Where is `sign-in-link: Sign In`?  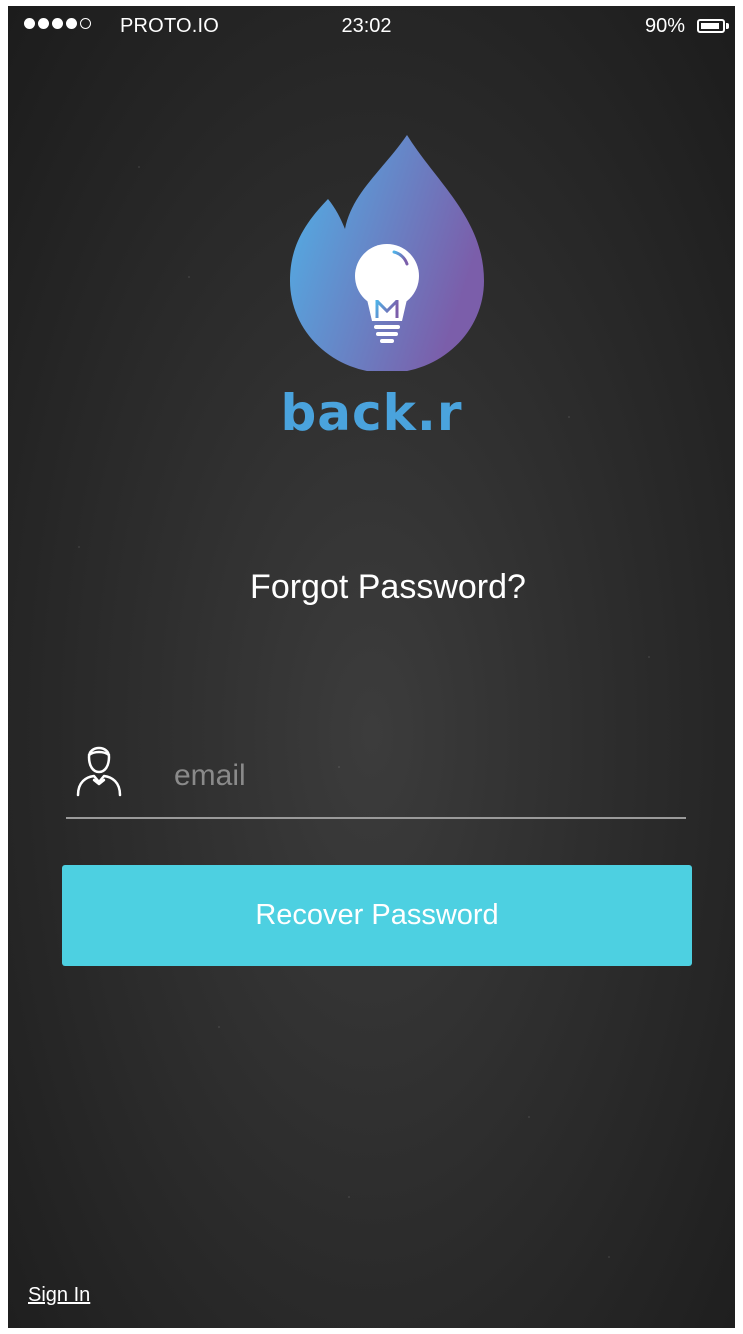
sign-in-link: Sign In is located at coordinates (59, 1295).